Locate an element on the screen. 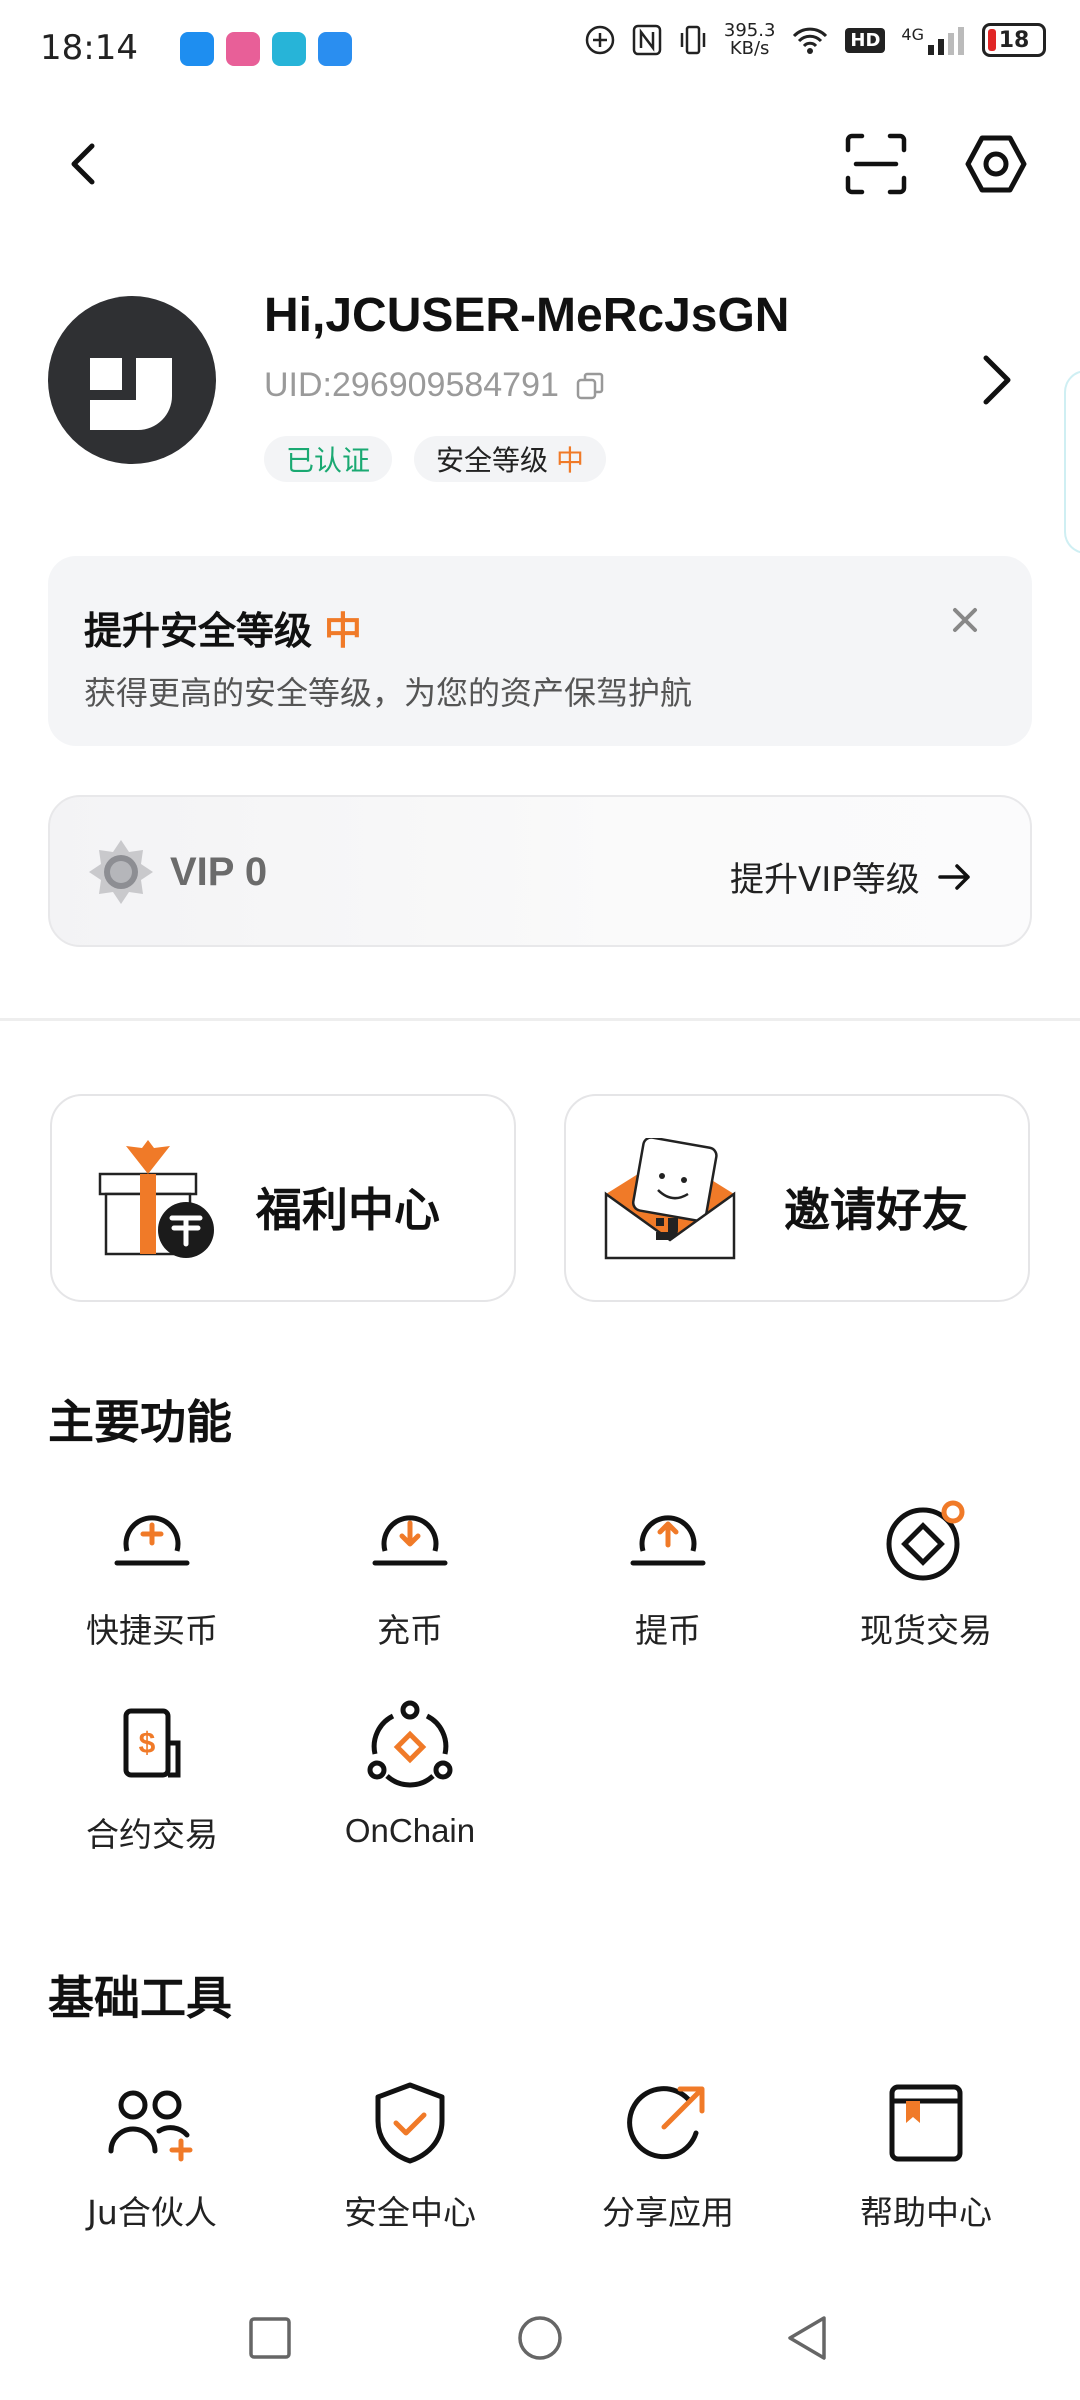 This screenshot has width=1080, height=2400. help-center-button: 帮助中心 is located at coordinates (926, 2156).